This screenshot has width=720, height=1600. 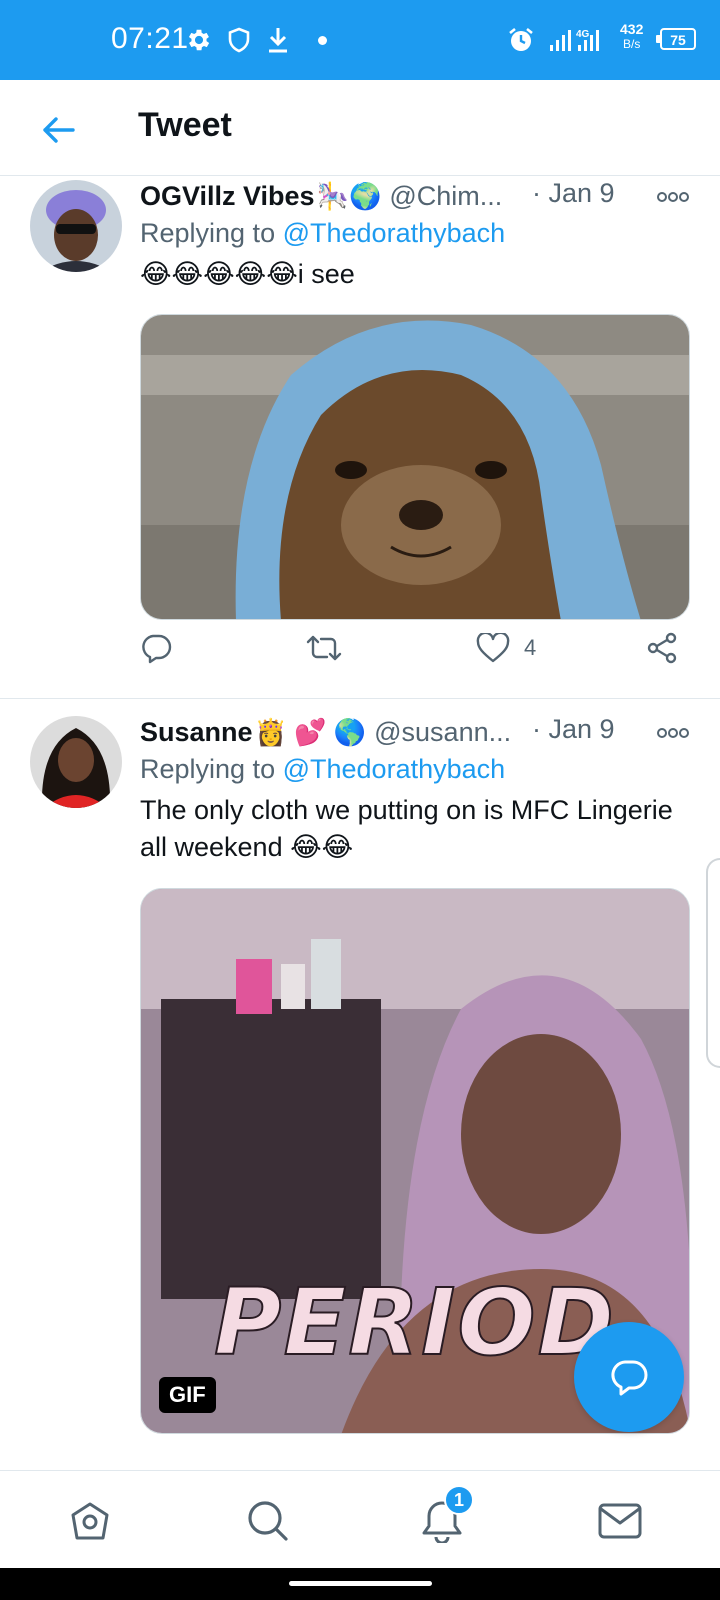 I want to click on retweet-icon, so click(x=324, y=648).